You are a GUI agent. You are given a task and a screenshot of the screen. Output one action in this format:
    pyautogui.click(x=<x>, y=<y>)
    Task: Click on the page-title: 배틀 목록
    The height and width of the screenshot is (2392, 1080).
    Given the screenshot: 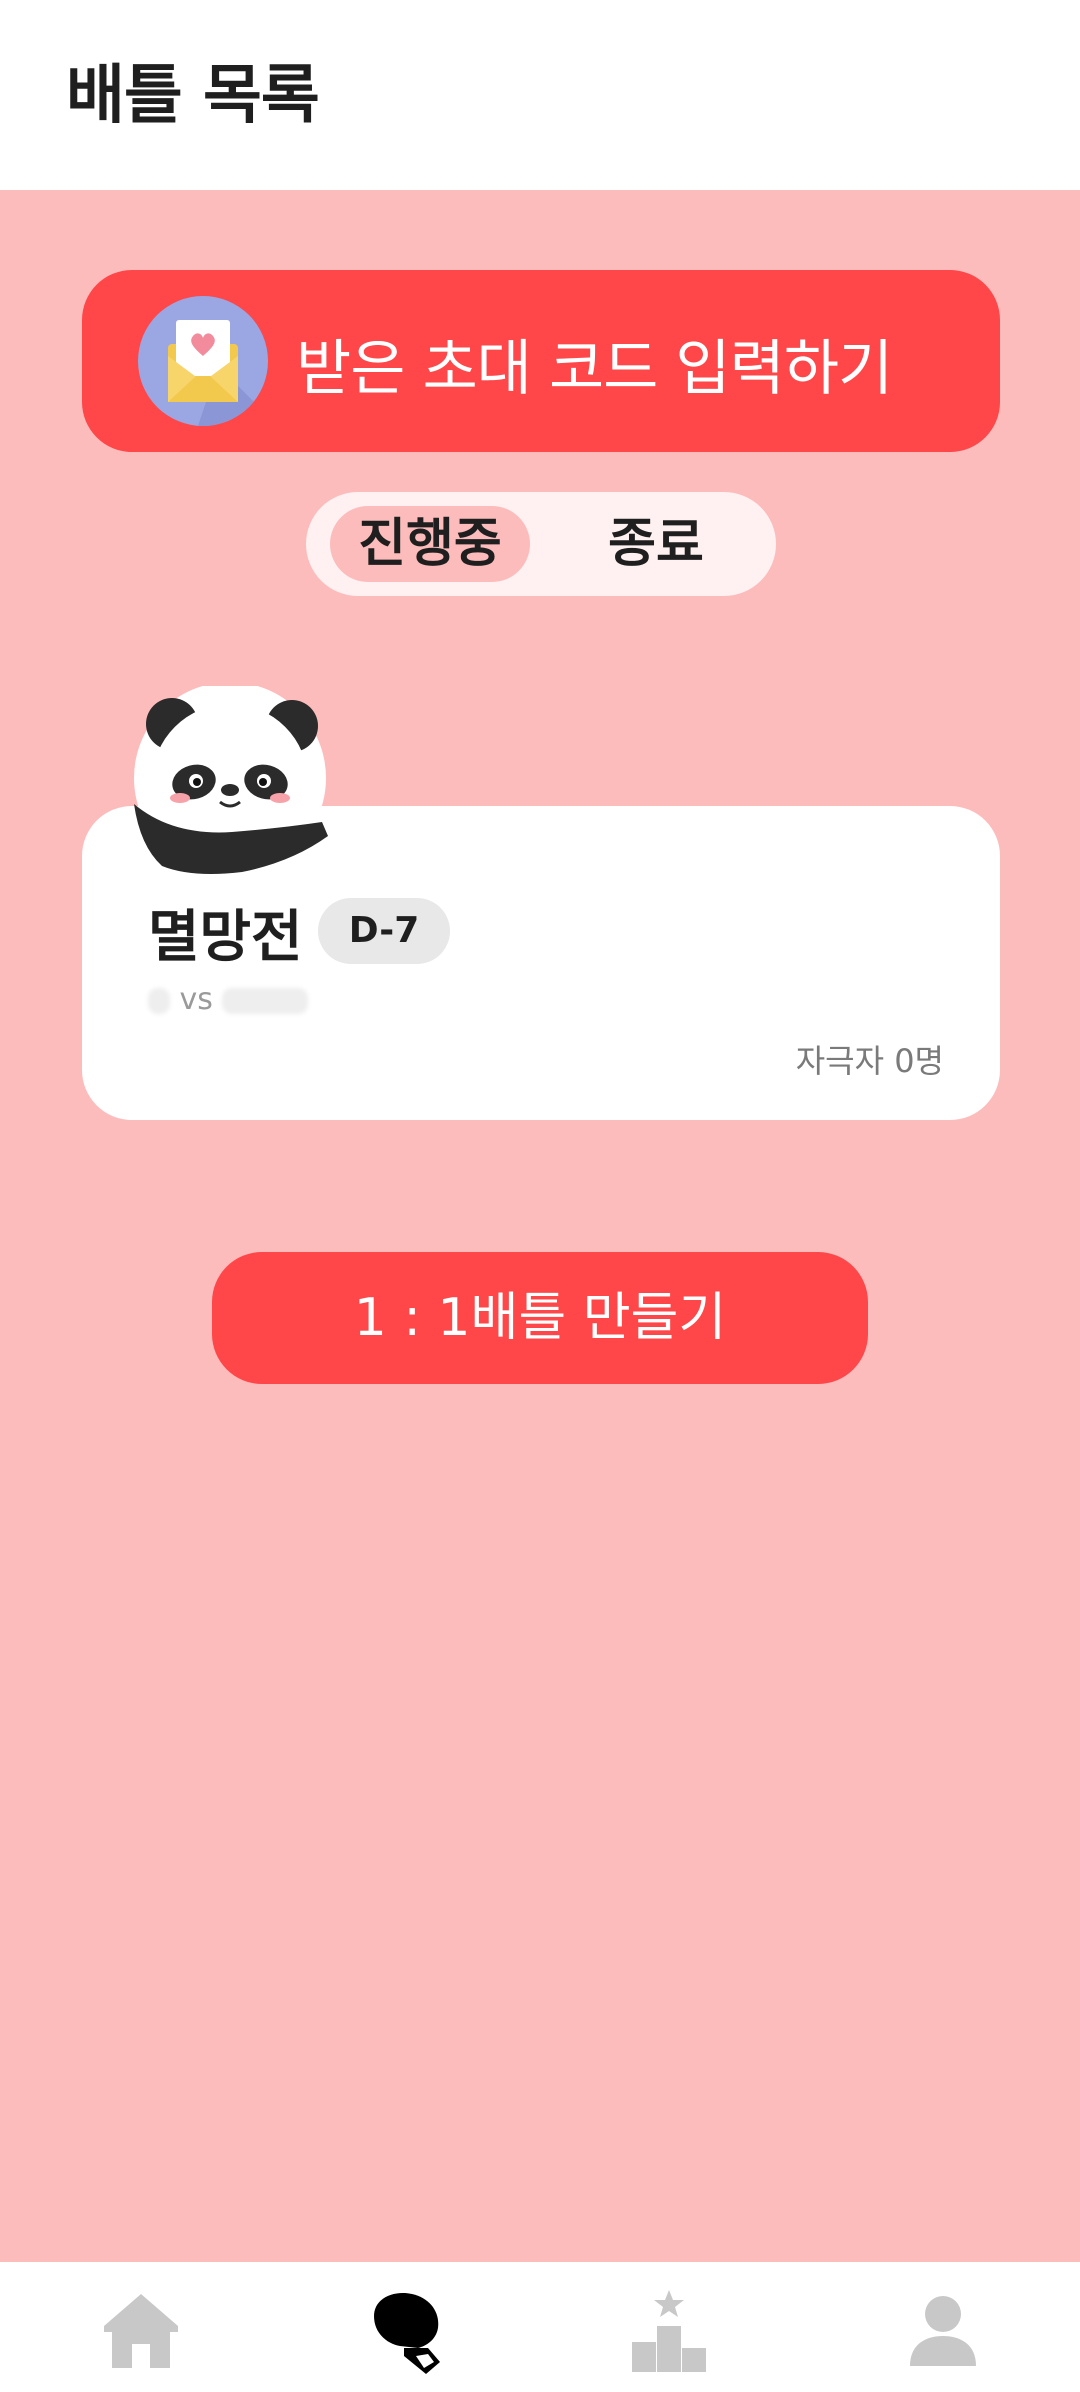 What is the action you would take?
    pyautogui.click(x=193, y=96)
    